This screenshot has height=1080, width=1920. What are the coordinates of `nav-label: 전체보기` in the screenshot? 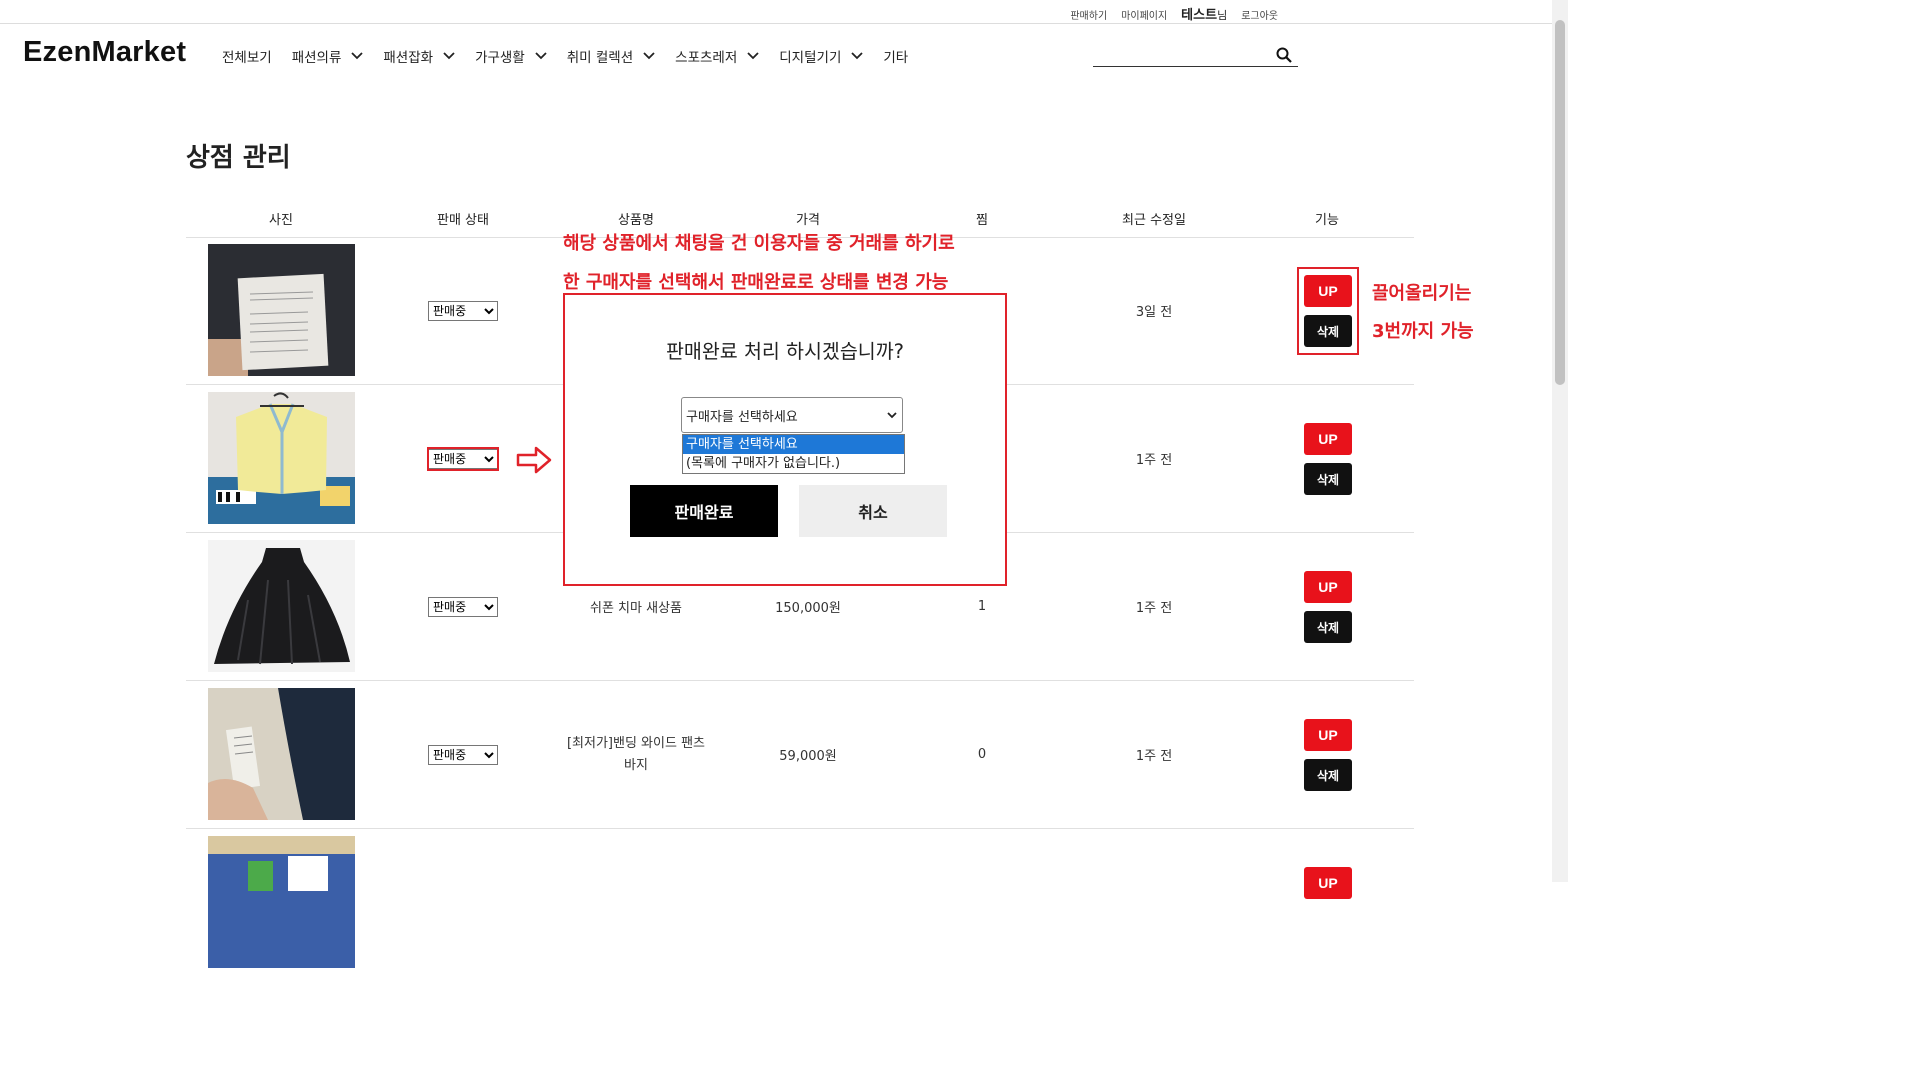 It's located at (247, 58).